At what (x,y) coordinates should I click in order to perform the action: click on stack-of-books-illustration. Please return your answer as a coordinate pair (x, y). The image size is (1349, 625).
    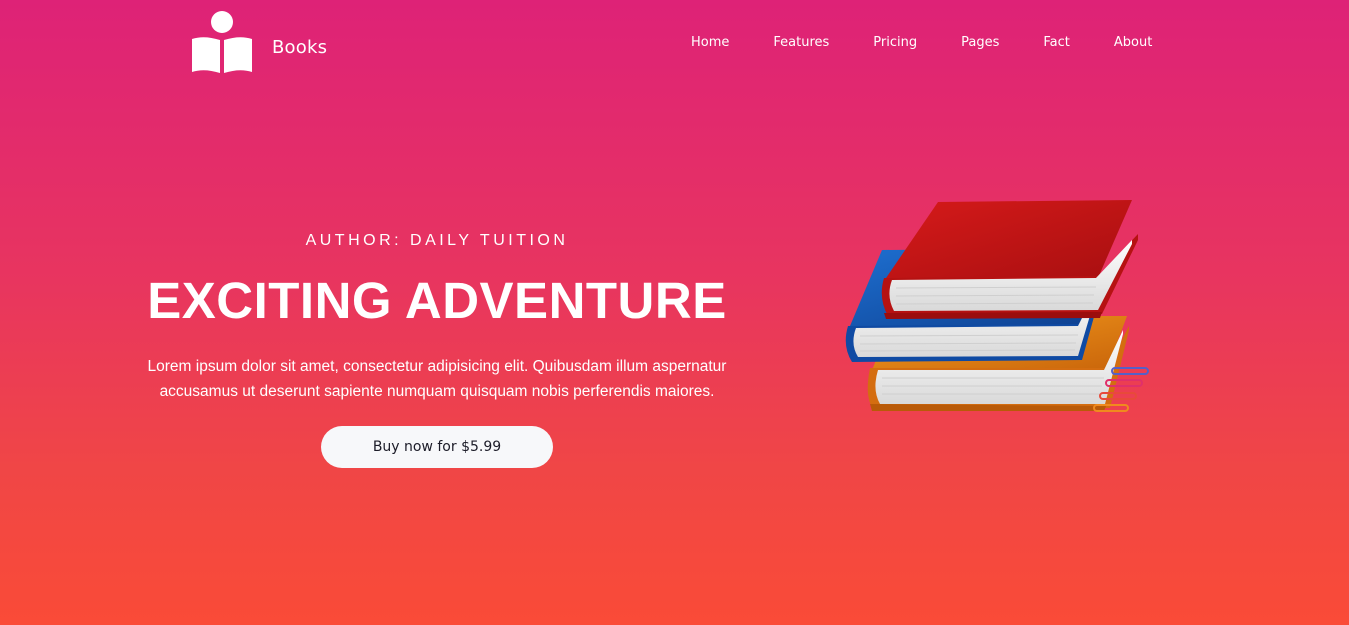
    Looking at the image, I should click on (997, 306).